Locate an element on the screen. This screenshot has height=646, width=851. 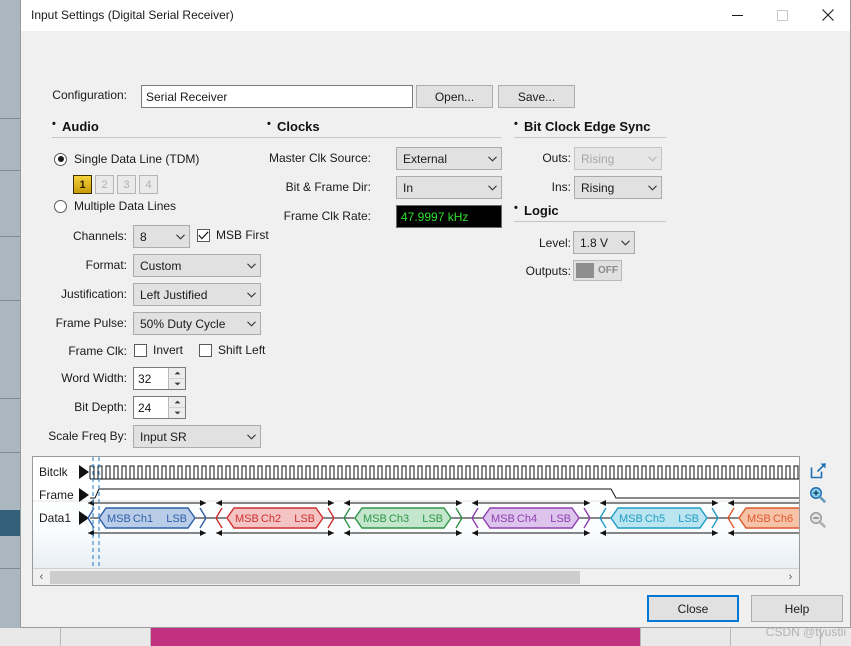
chevron-left-icon: ‹ is located at coordinates (41, 577).